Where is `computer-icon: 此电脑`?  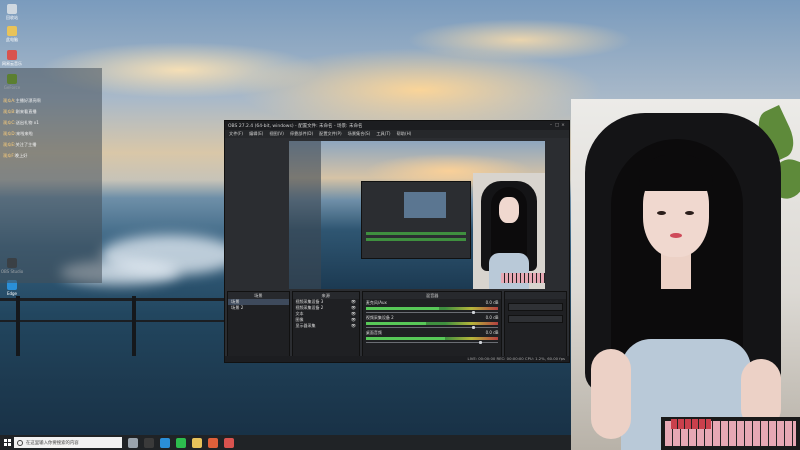 computer-icon: 此电脑 is located at coordinates (12, 36).